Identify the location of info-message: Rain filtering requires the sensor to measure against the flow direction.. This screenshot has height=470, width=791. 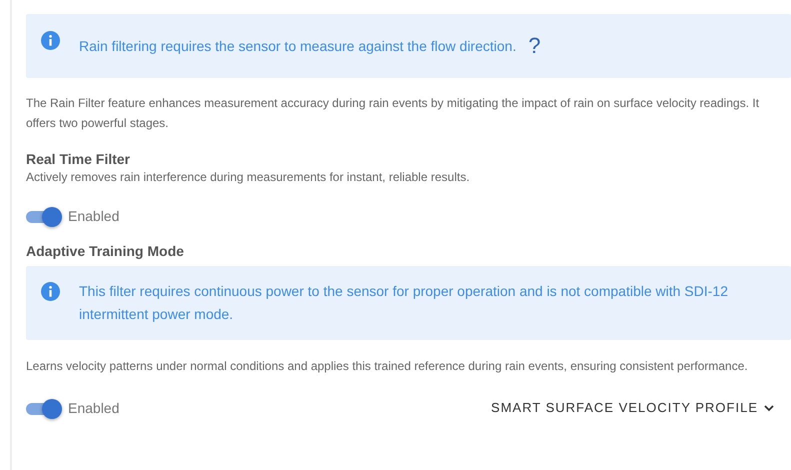
(297, 46).